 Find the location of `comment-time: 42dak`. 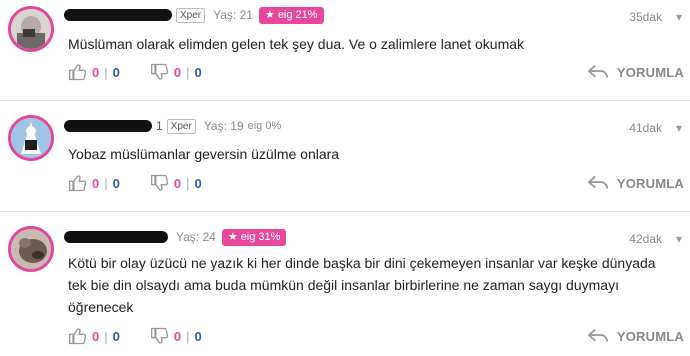

comment-time: 42dak is located at coordinates (645, 239).